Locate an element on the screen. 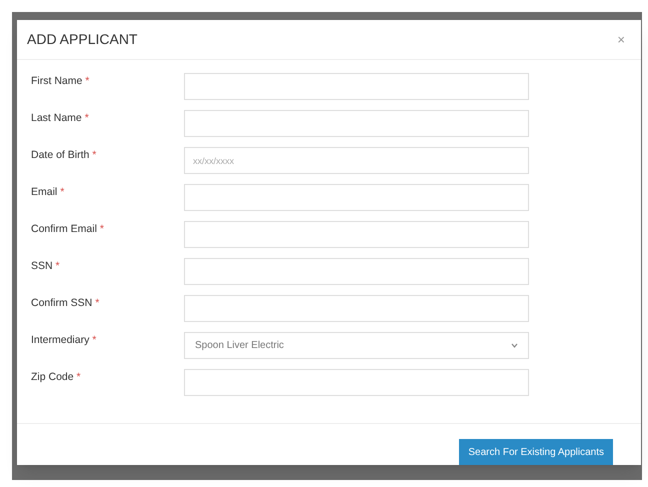 The width and height of the screenshot is (648, 487). field-label: Last Name * is located at coordinates (60, 118).